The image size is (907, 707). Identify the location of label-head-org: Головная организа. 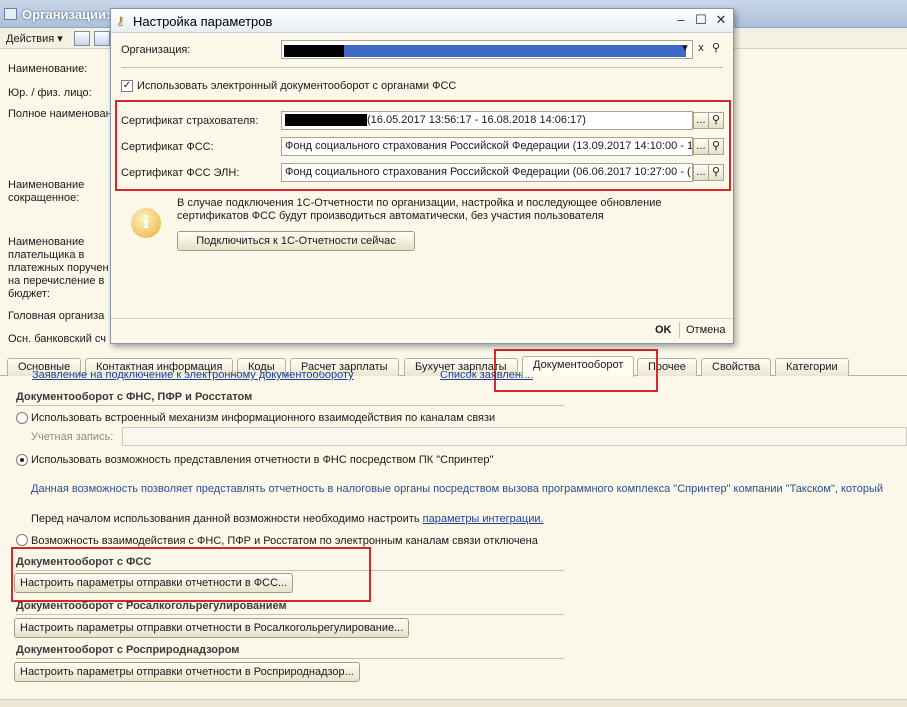
(56, 316).